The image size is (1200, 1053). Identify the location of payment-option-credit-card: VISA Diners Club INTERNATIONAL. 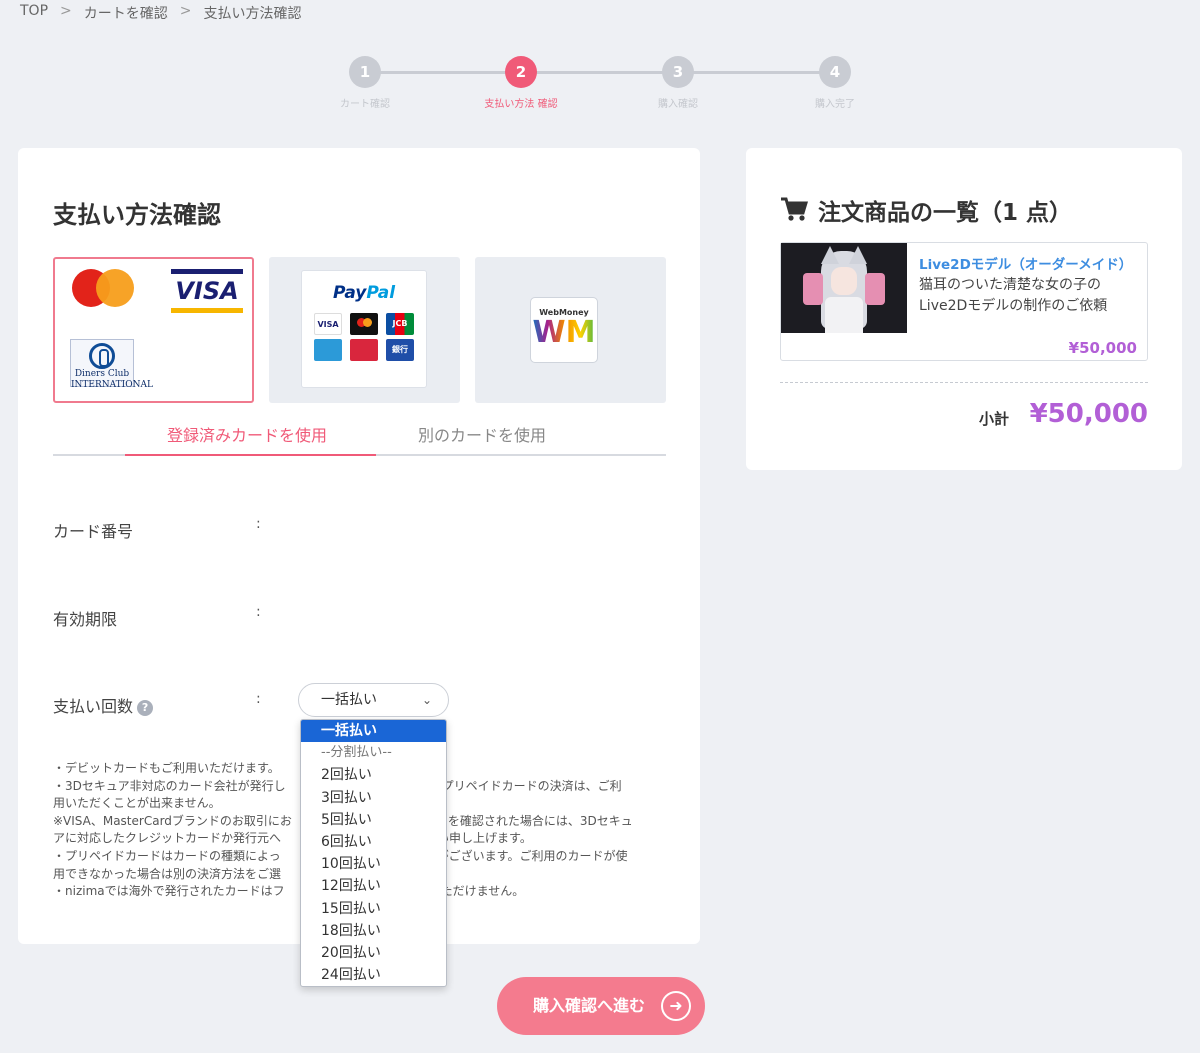
(153, 330).